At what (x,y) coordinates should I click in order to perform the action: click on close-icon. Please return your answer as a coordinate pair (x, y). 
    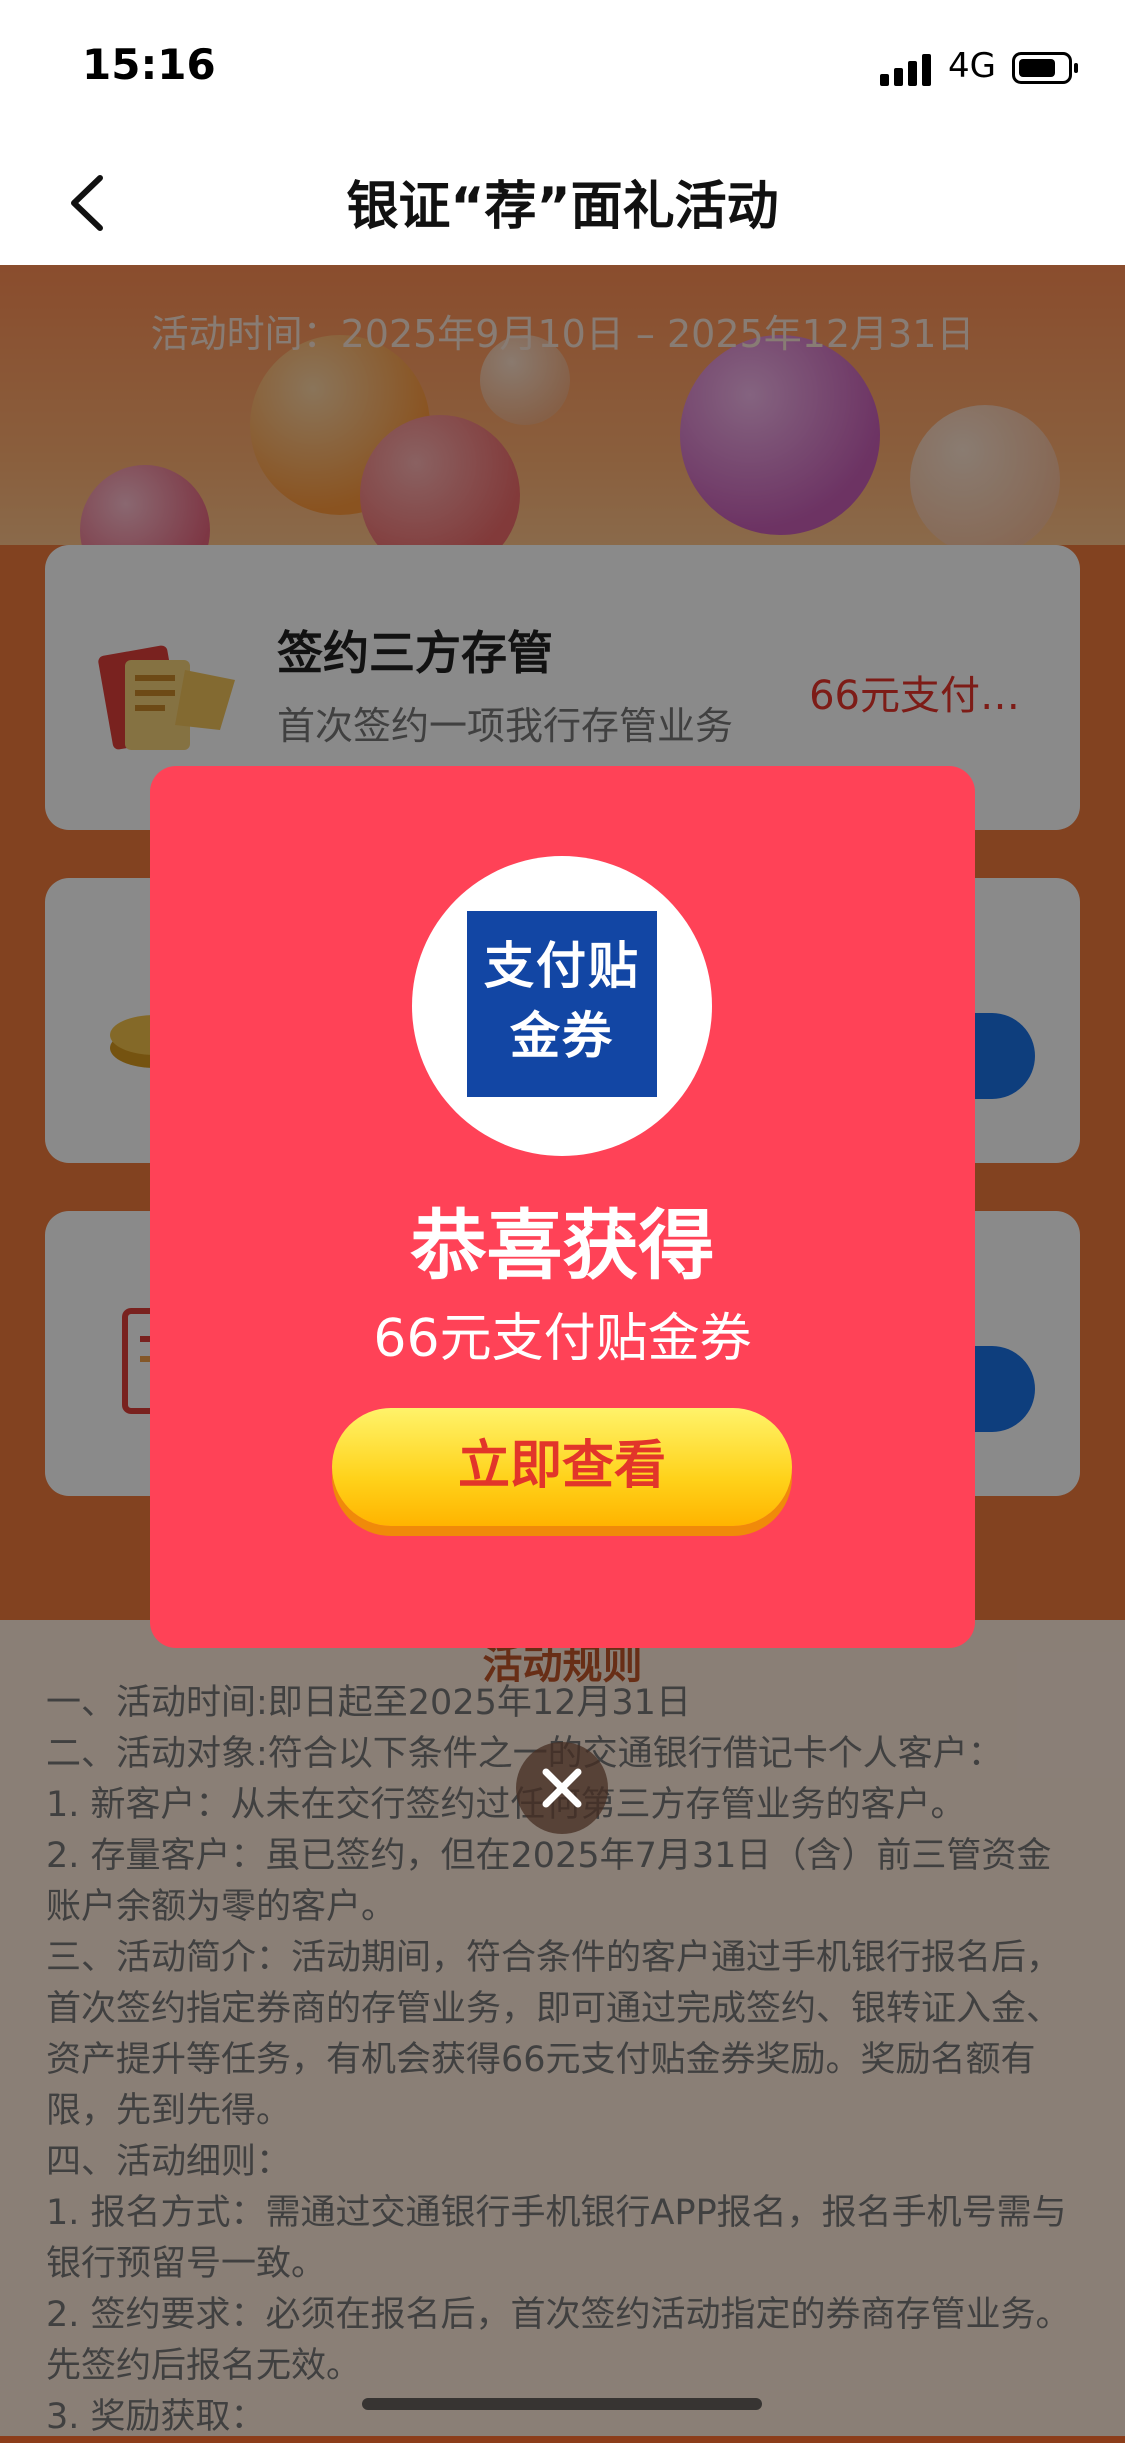
    Looking at the image, I should click on (562, 1788).